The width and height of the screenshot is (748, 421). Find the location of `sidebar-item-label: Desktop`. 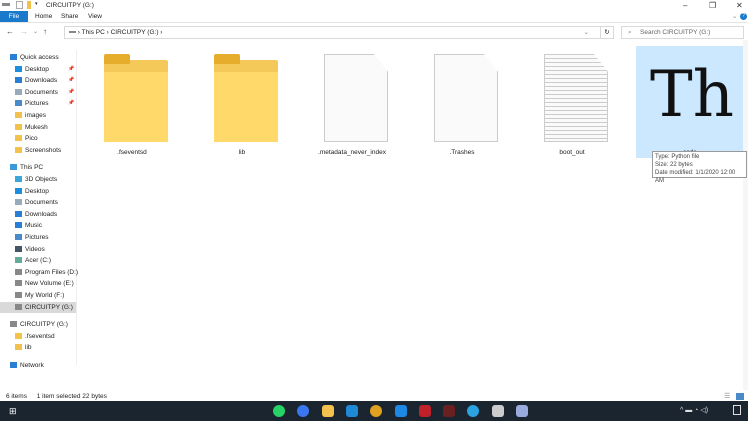

sidebar-item-label: Desktop is located at coordinates (37, 69).